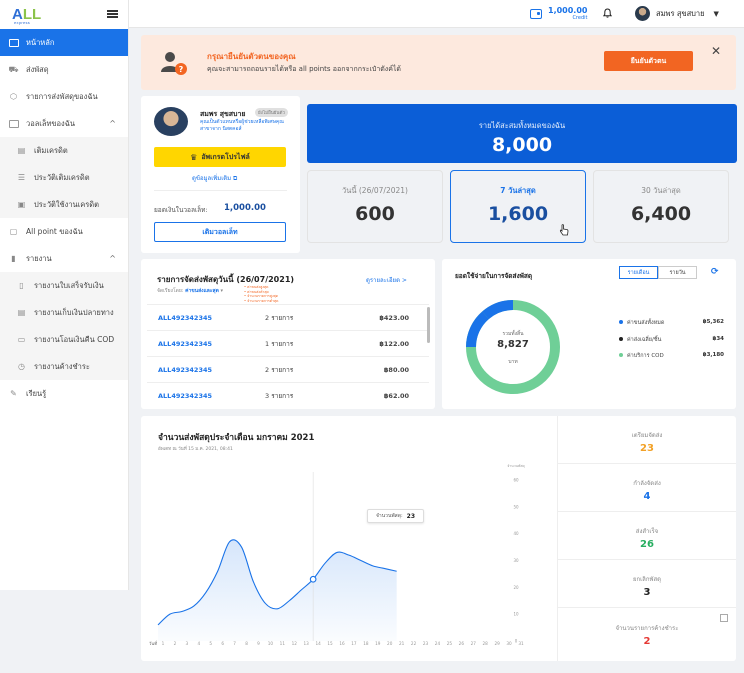 This screenshot has width=744, height=673. What do you see at coordinates (64, 42) in the screenshot?
I see `sidebar-item-home: หน้าหลัก` at bounding box center [64, 42].